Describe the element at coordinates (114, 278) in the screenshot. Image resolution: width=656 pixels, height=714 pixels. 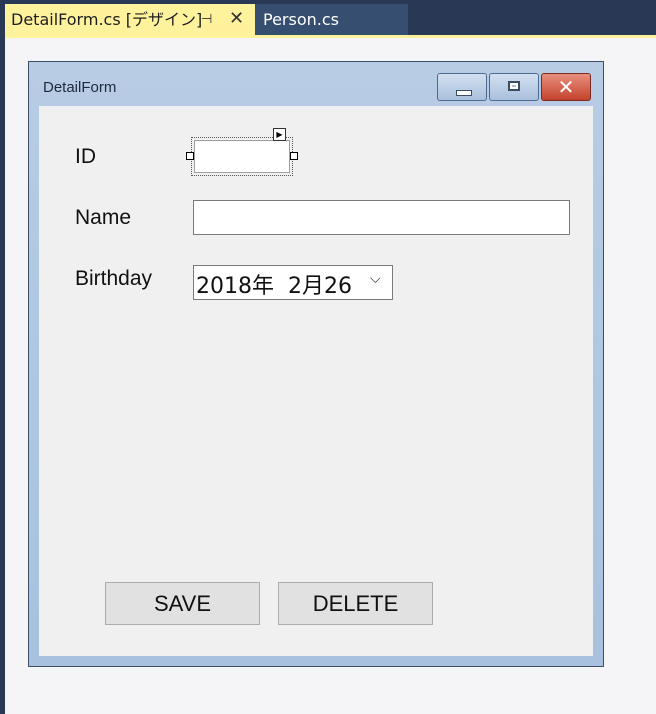
I see `birthday-label: Birthday` at that location.